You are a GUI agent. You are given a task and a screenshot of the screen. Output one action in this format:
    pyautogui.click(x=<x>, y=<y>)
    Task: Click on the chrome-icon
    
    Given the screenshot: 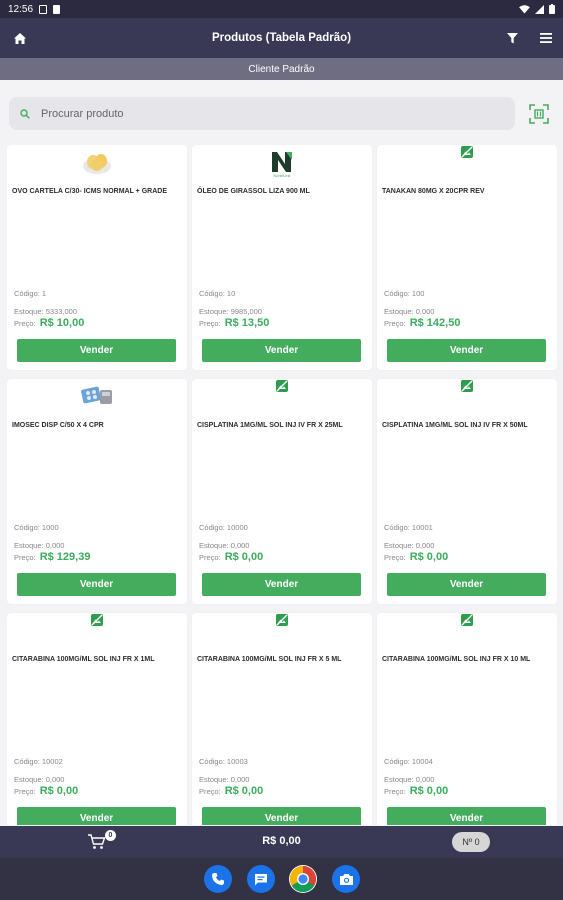 What is the action you would take?
    pyautogui.click(x=303, y=879)
    